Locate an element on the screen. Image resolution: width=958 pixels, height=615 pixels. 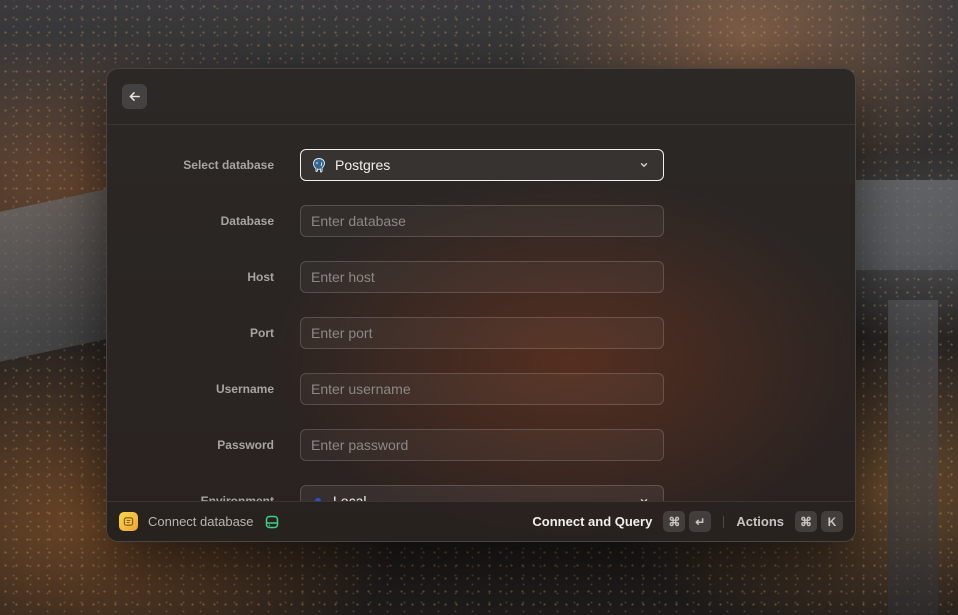
password-row: Password is located at coordinates (481, 445).